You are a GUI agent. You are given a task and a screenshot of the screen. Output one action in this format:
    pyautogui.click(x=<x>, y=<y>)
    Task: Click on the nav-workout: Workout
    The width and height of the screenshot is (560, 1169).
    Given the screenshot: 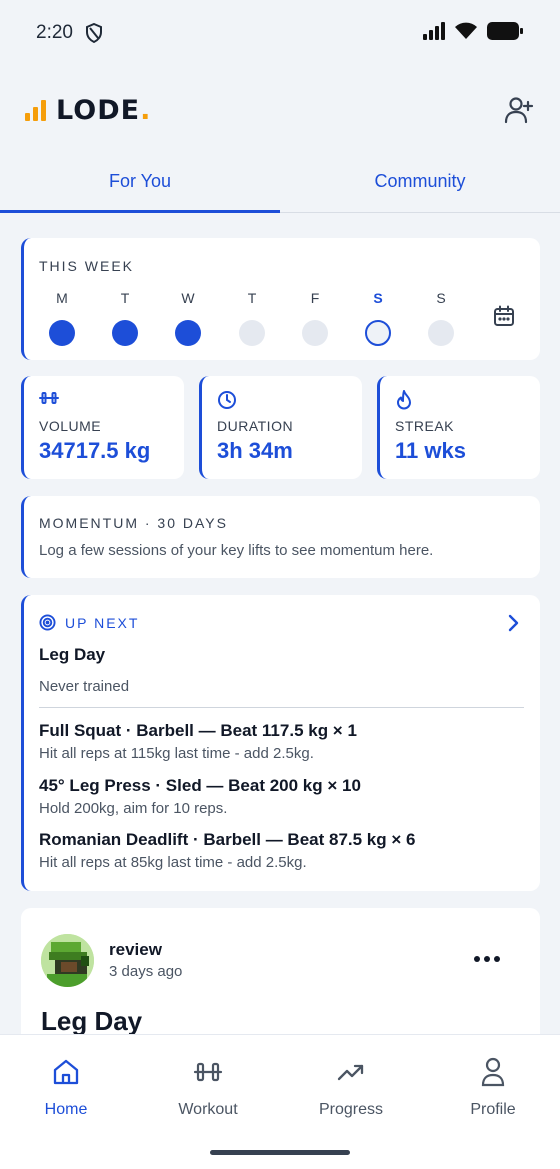 What is the action you would take?
    pyautogui.click(x=208, y=1087)
    